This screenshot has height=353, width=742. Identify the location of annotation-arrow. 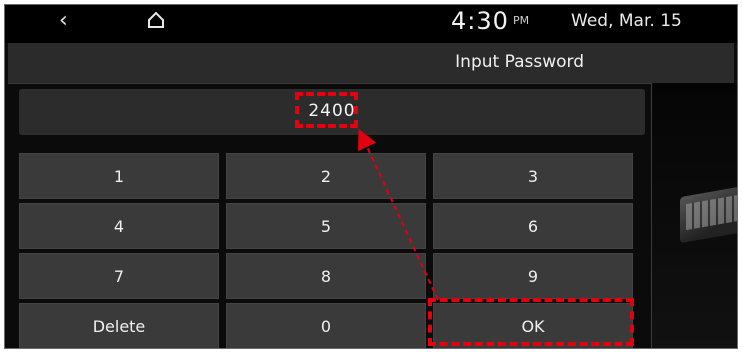
(398, 214).